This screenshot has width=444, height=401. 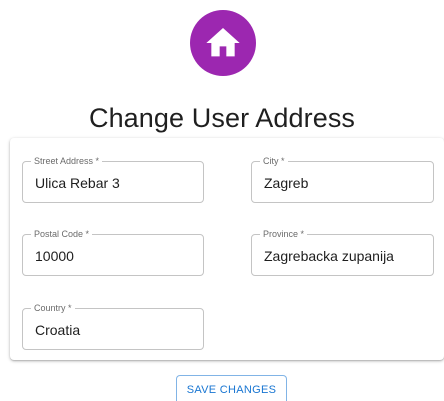 I want to click on country-field: Country * Croatia, so click(x=113, y=326).